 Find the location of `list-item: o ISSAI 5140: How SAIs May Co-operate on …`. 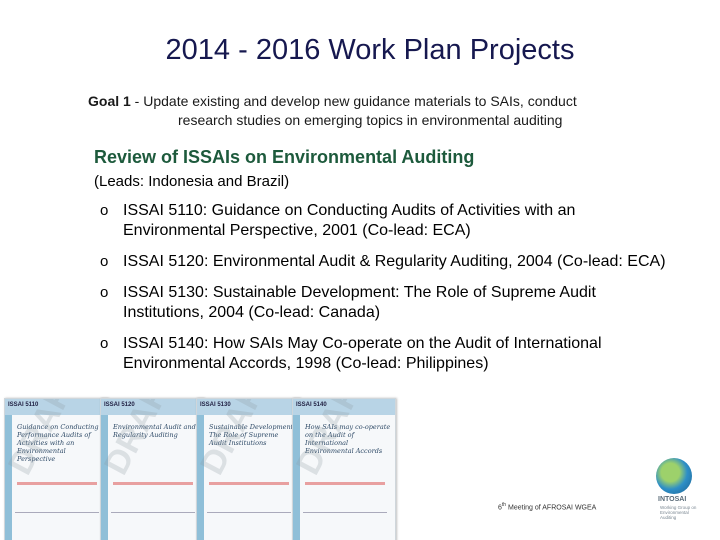

list-item: o ISSAI 5140: How SAIs May Co-operate on … is located at coordinates (390, 354).